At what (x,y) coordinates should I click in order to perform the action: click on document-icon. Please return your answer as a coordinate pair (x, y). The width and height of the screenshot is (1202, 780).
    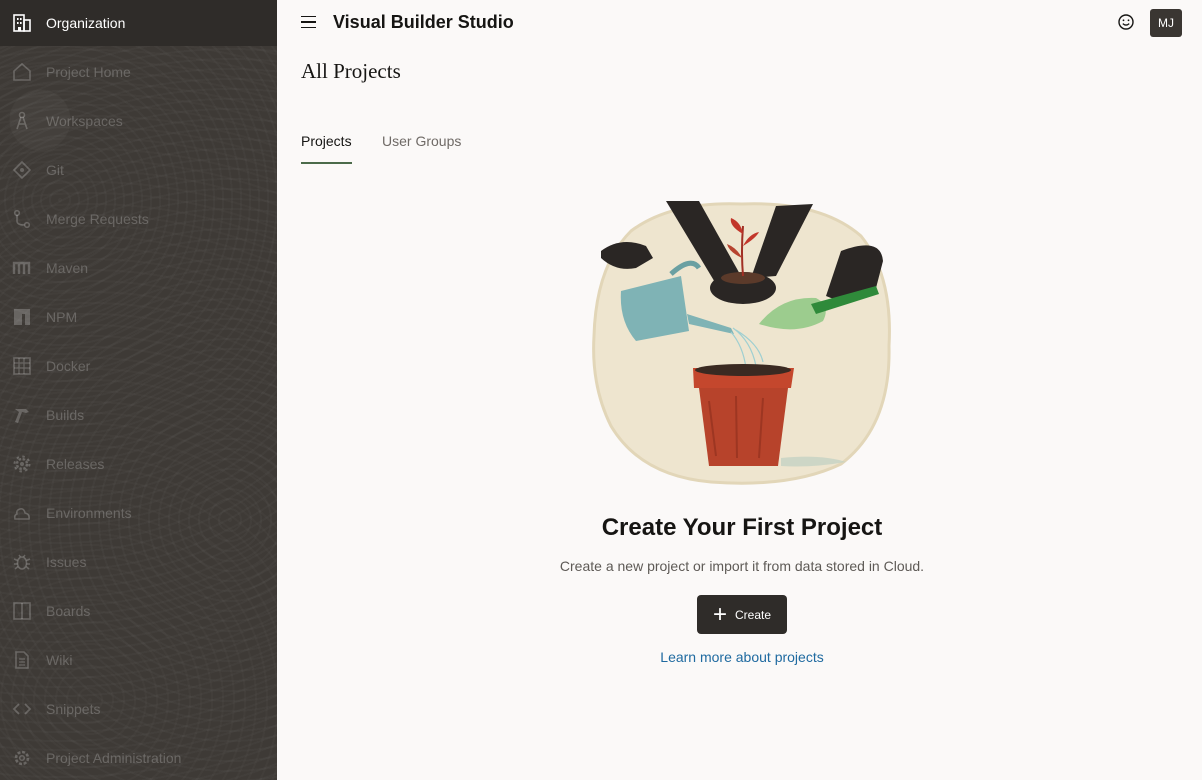
    Looking at the image, I should click on (22, 660).